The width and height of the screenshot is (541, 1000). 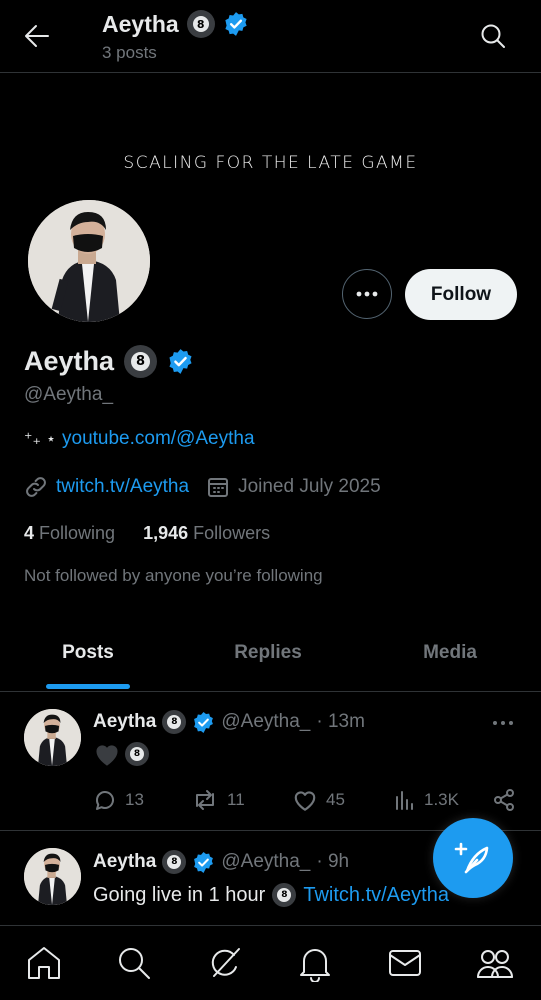 What do you see at coordinates (179, 894) in the screenshot?
I see `post-body: Going live in 1 hour` at bounding box center [179, 894].